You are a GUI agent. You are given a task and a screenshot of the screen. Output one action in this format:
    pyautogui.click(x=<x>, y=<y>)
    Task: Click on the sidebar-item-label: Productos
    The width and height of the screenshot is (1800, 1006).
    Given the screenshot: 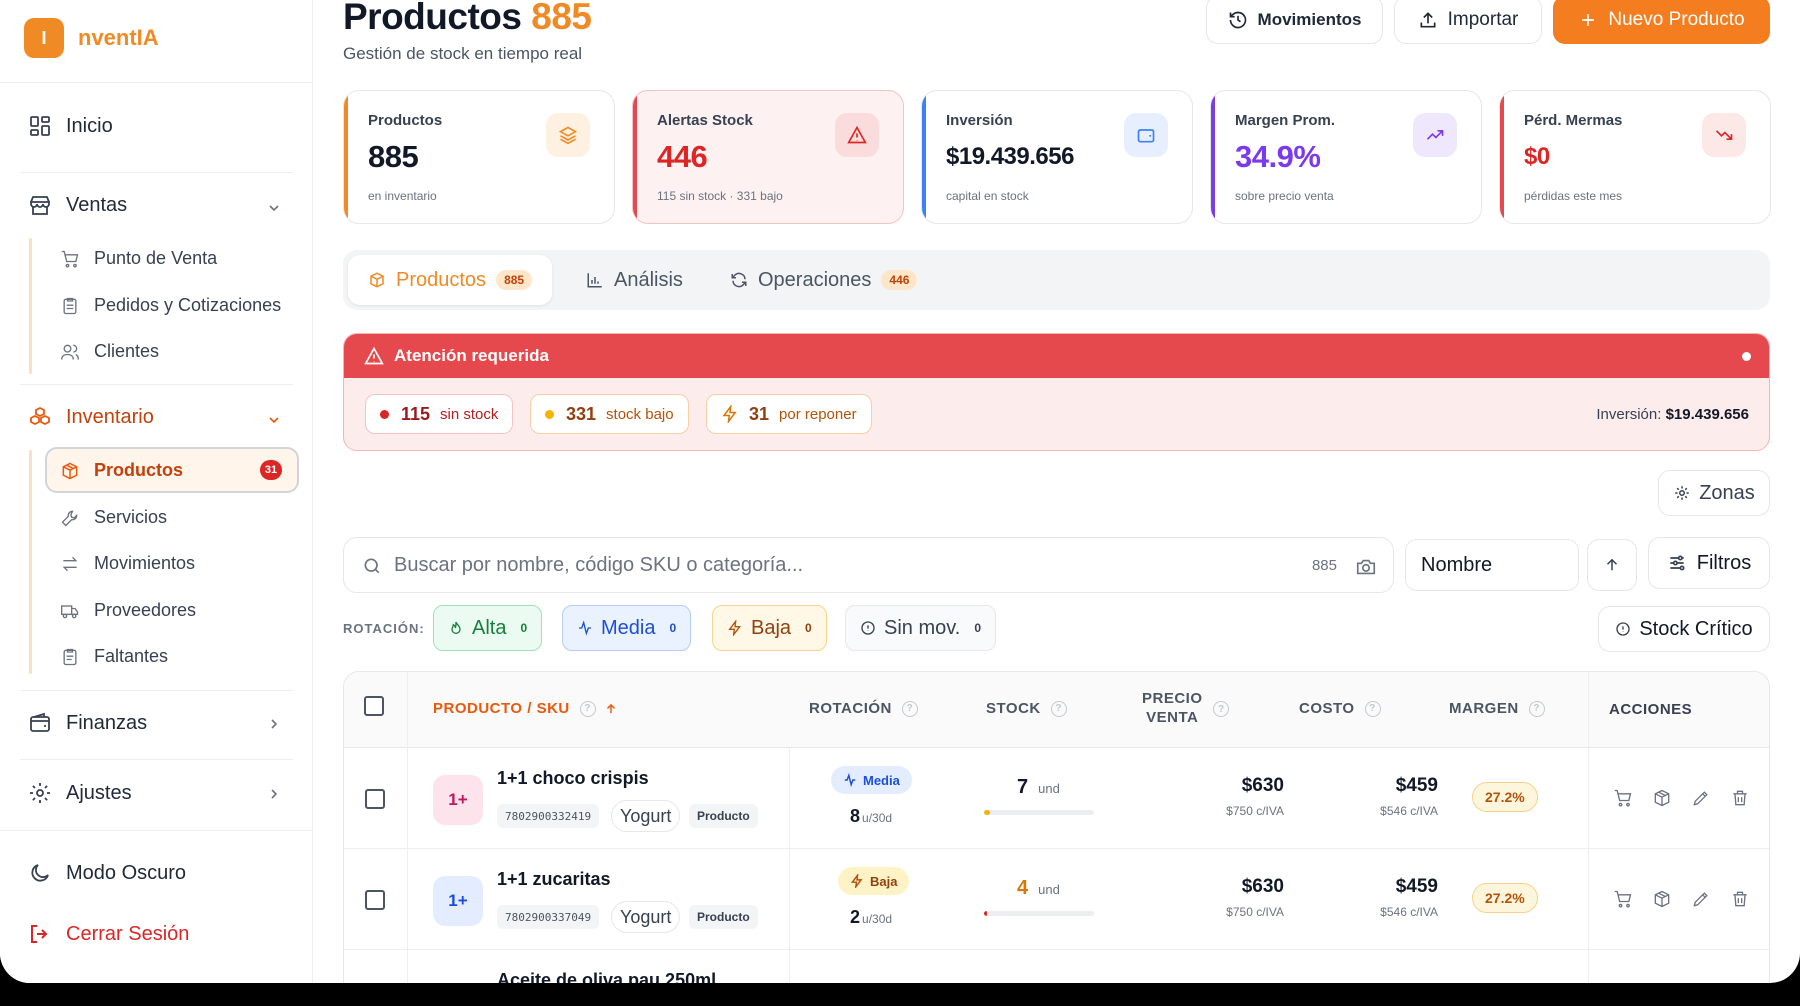 What is the action you would take?
    pyautogui.click(x=139, y=470)
    